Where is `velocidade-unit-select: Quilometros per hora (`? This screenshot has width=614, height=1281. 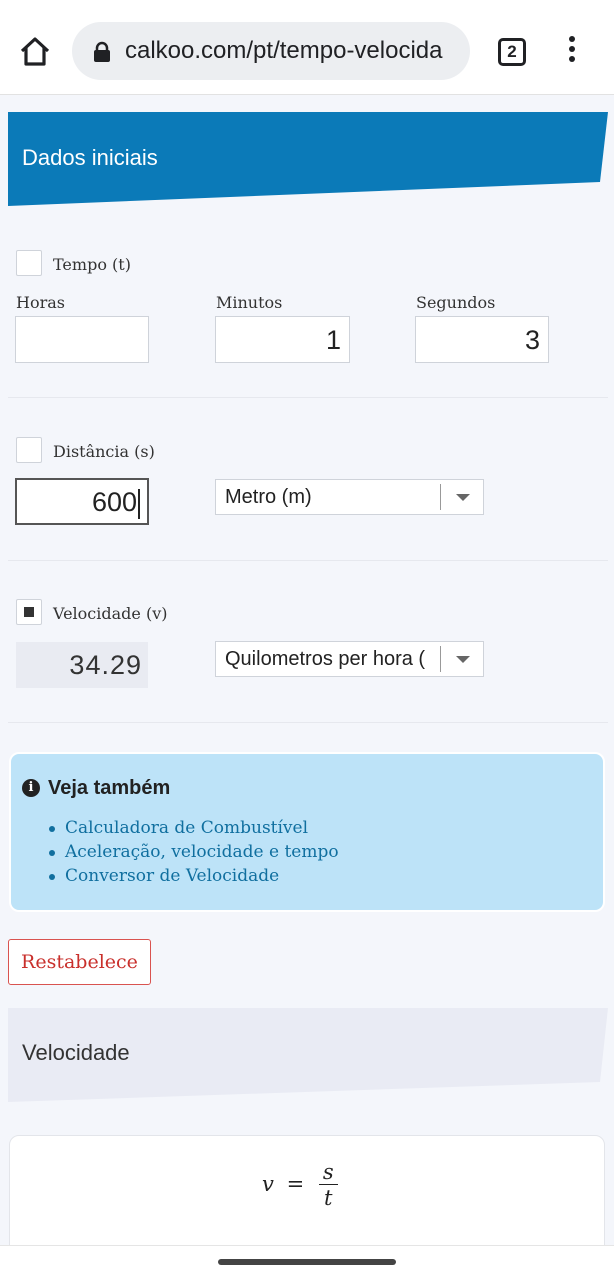 velocidade-unit-select: Quilometros per hora ( is located at coordinates (349, 659).